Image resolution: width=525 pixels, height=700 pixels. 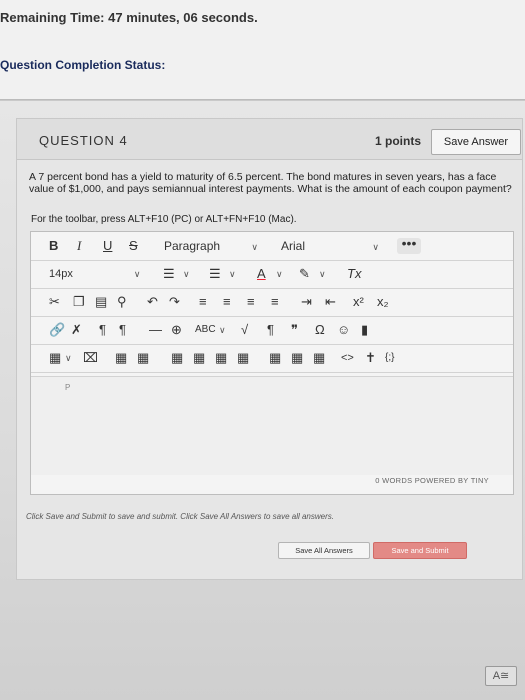 I want to click on font-select-value: Arial, so click(x=293, y=246).